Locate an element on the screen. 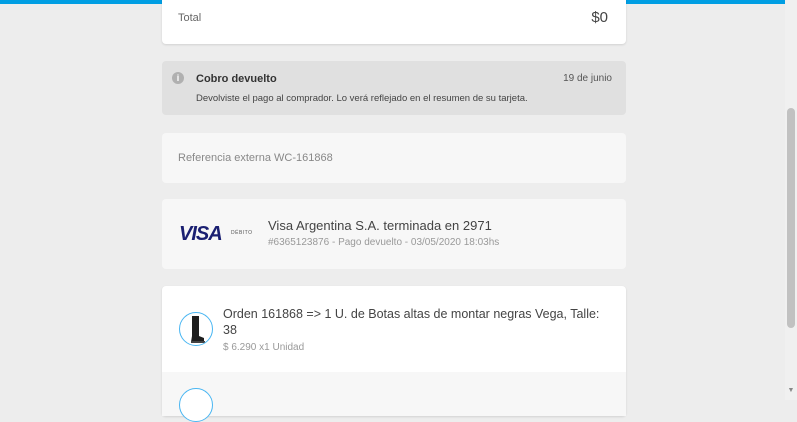 Image resolution: width=797 pixels, height=422 pixels. scroll-down-arrow-icon: ▼ is located at coordinates (791, 391).